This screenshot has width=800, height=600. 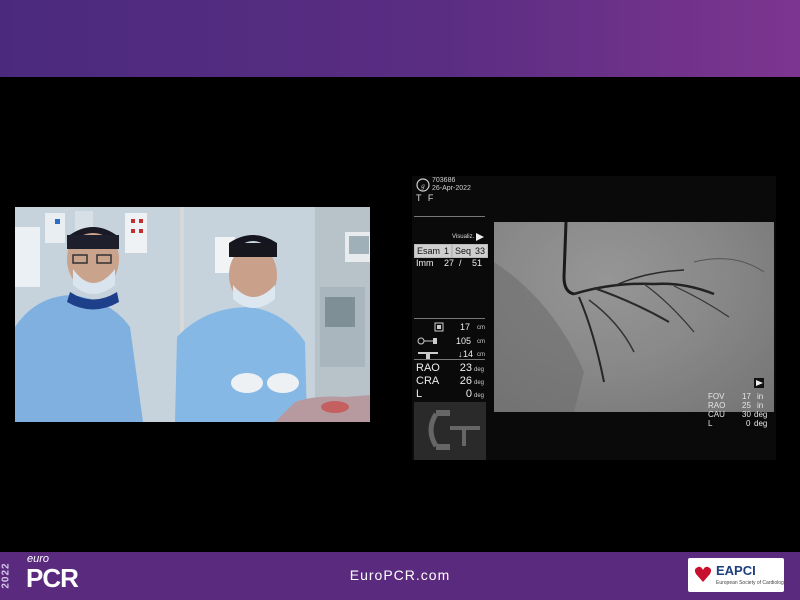 I want to click on angle-label: RAO, so click(x=428, y=368).